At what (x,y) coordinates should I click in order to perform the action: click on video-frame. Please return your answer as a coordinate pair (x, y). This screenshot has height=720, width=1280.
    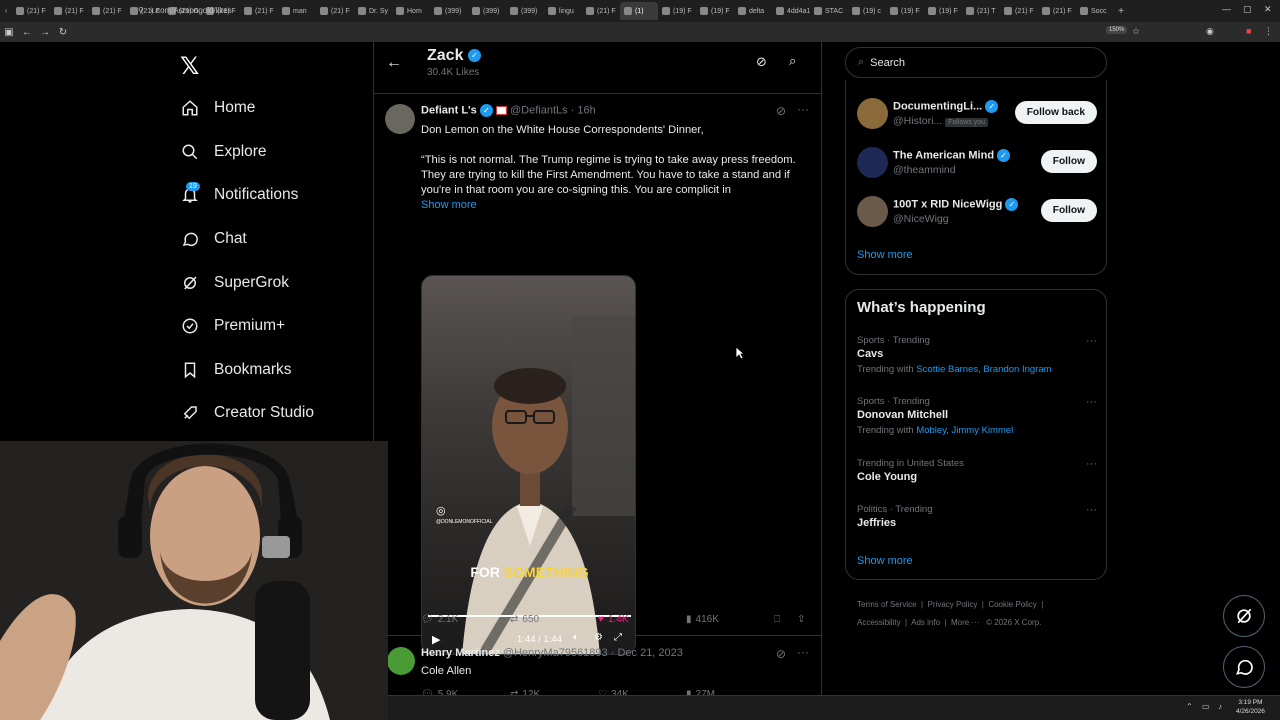
    Looking at the image, I should click on (548, 485).